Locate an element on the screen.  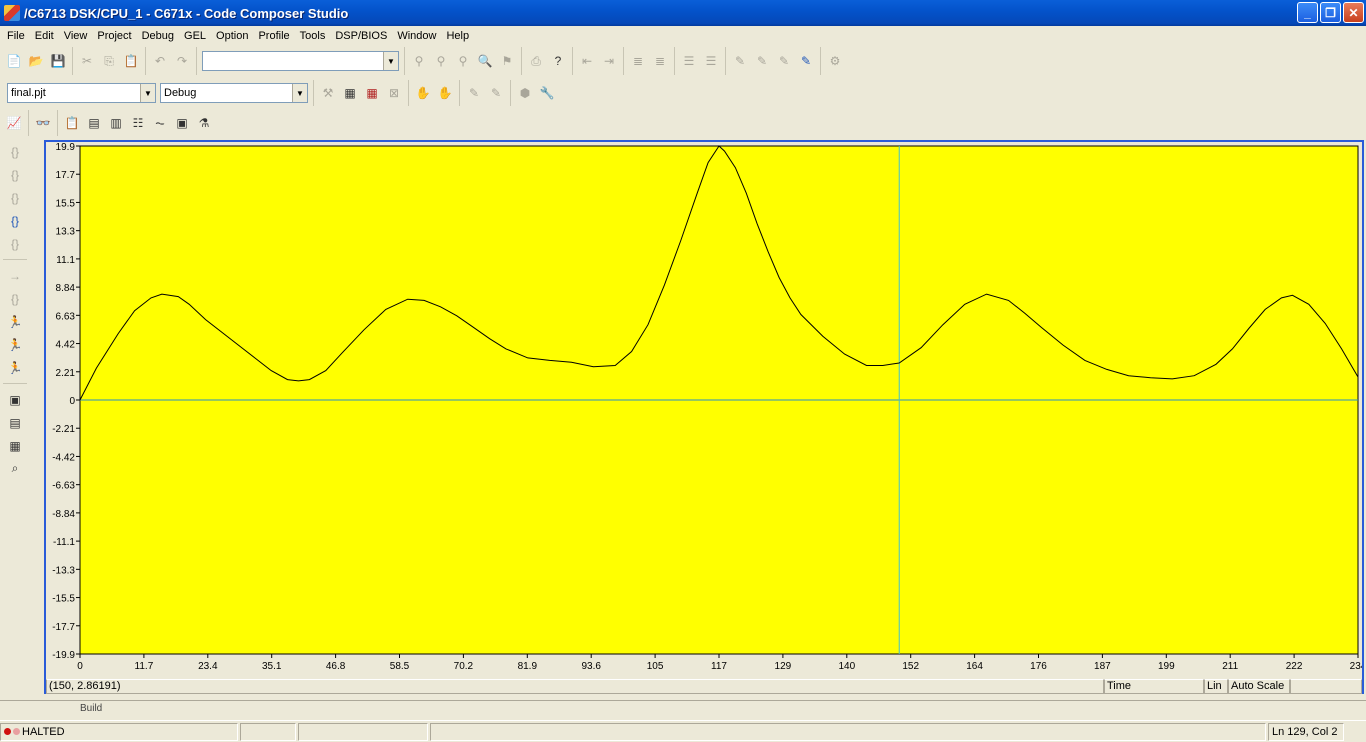
quick-watch-icon: ⌕ is located at coordinates (15, 468).